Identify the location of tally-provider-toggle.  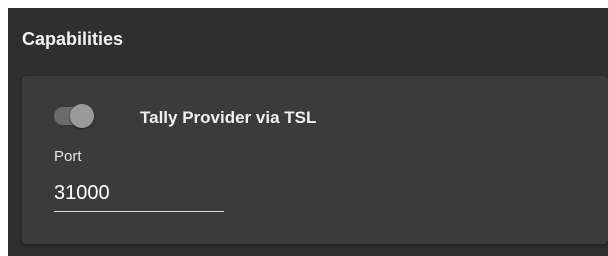
(74, 116).